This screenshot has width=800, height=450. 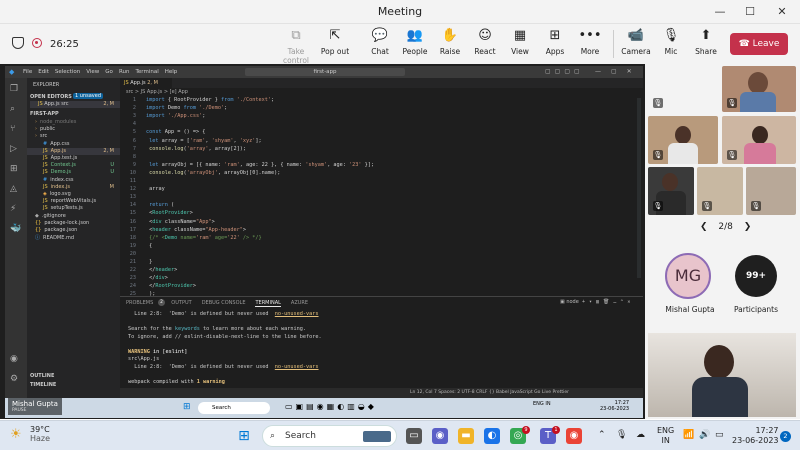 What do you see at coordinates (574, 436) in the screenshot?
I see `chrome-icon: ◉` at bounding box center [574, 436].